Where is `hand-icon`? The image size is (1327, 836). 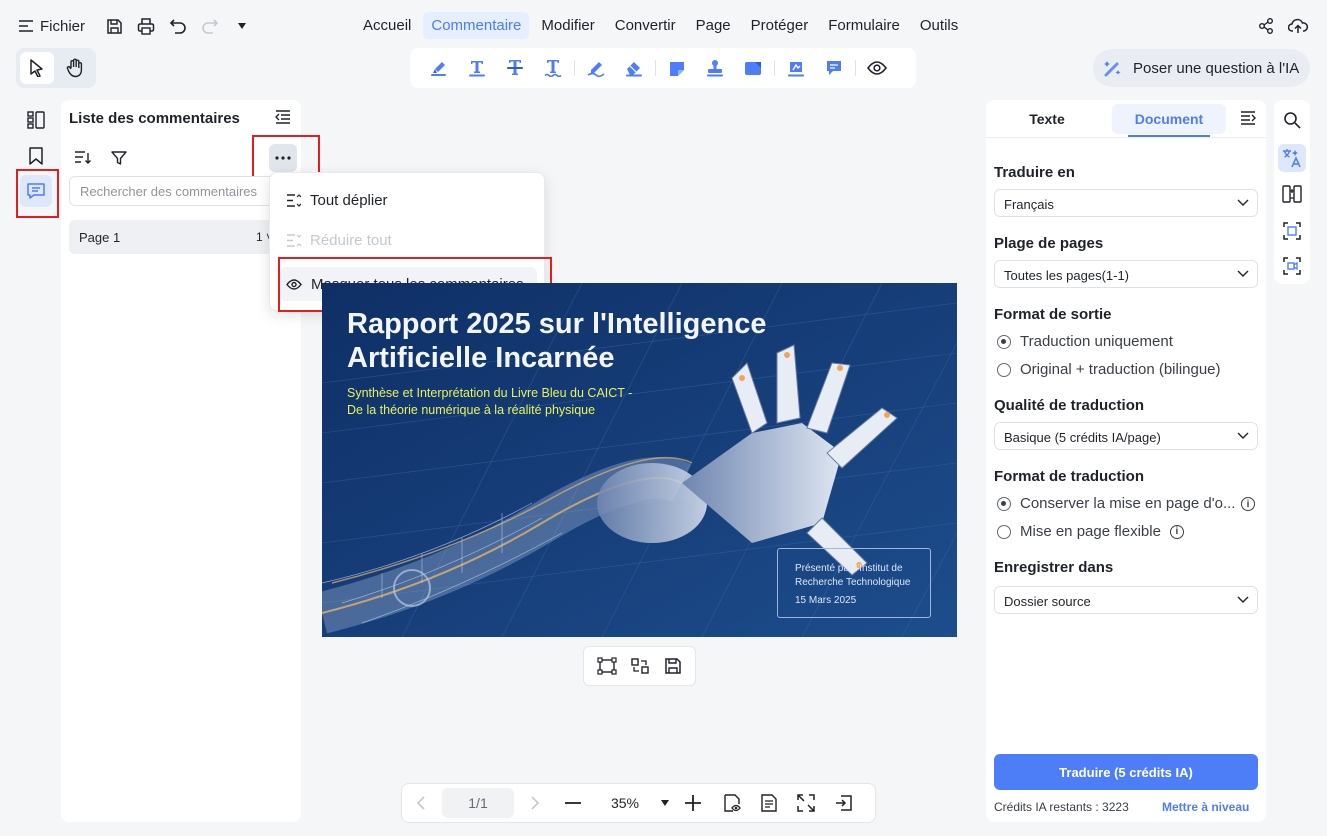 hand-icon is located at coordinates (75, 68).